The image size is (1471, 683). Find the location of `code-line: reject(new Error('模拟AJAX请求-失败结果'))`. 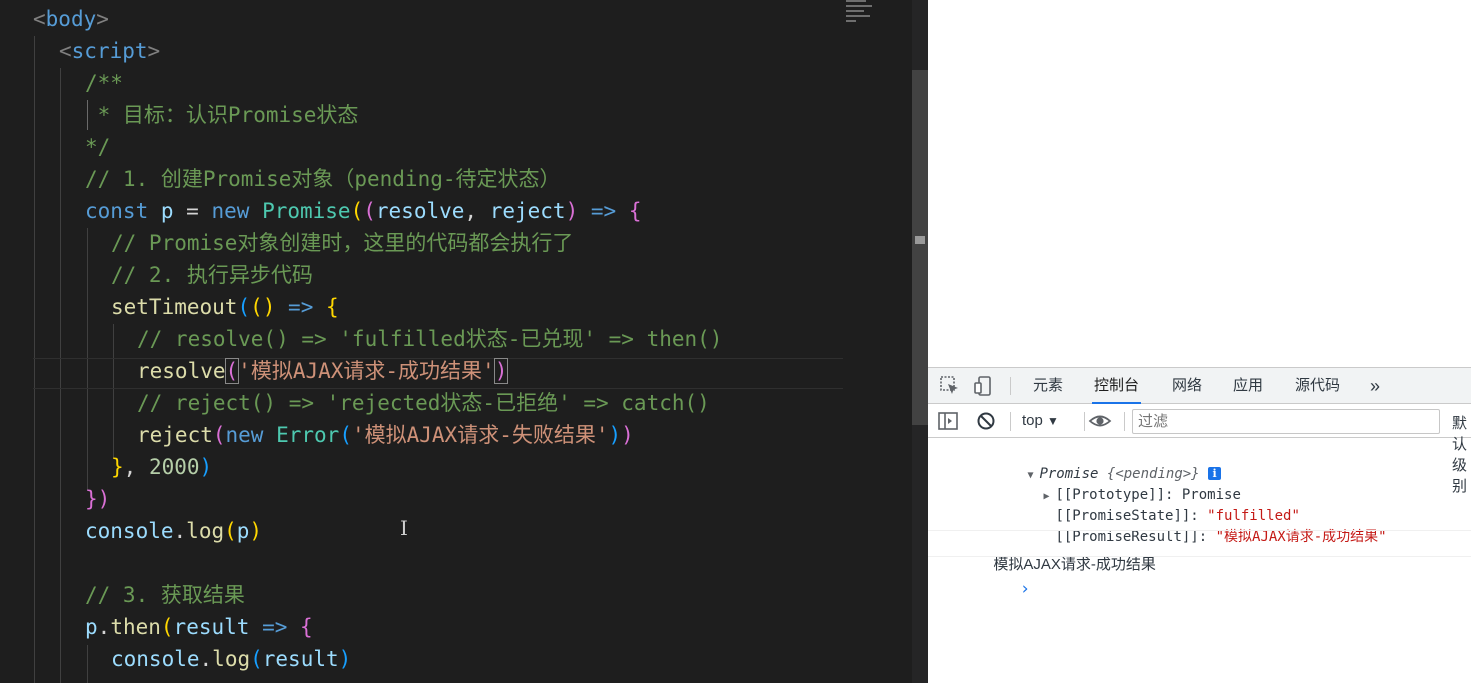

code-line: reject(new Error('模拟AJAX请求-失败结果')) is located at coordinates (385, 435).